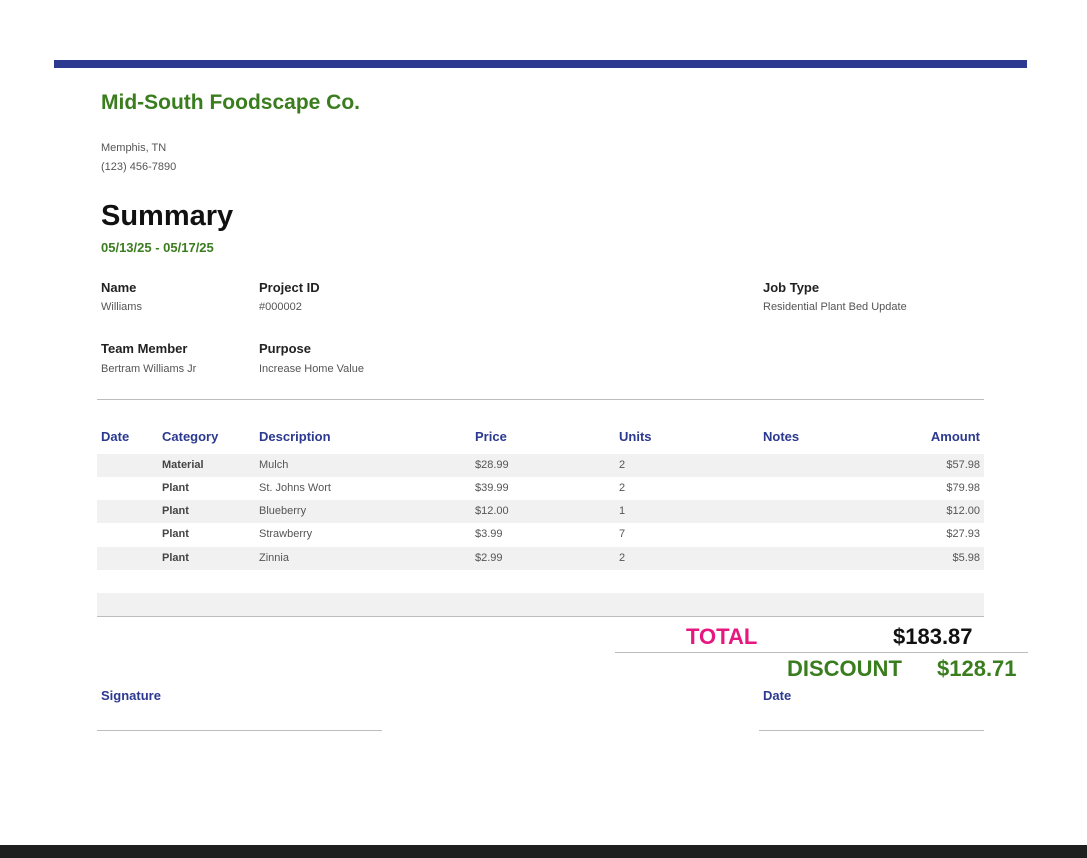 The height and width of the screenshot is (858, 1087). Describe the element at coordinates (963, 511) in the screenshot. I see `cell-amount: $12.00` at that location.